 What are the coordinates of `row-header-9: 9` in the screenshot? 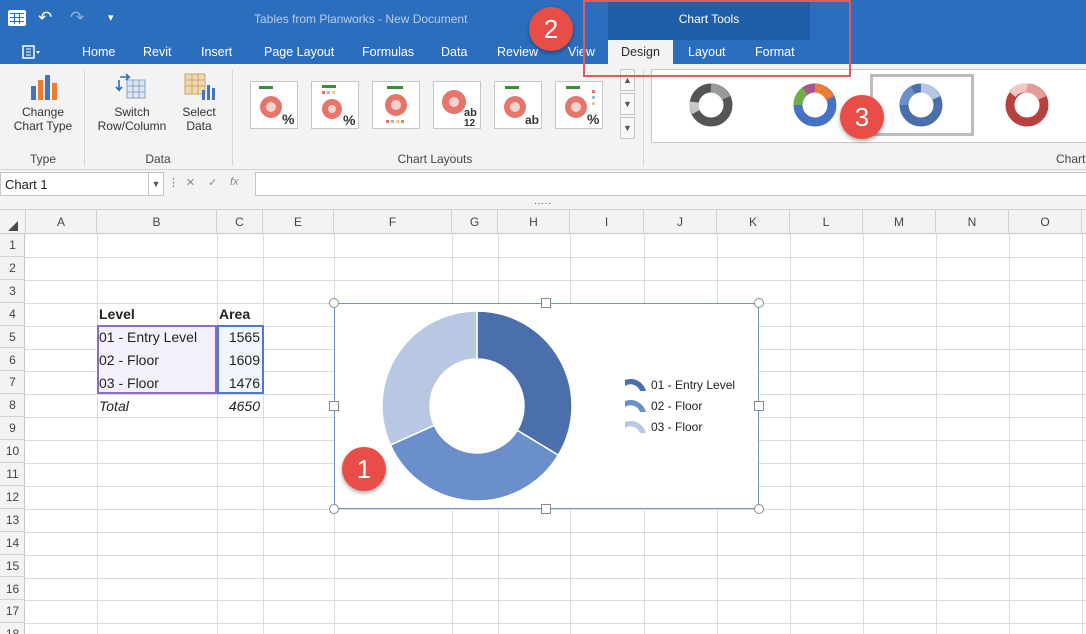 It's located at (12, 429).